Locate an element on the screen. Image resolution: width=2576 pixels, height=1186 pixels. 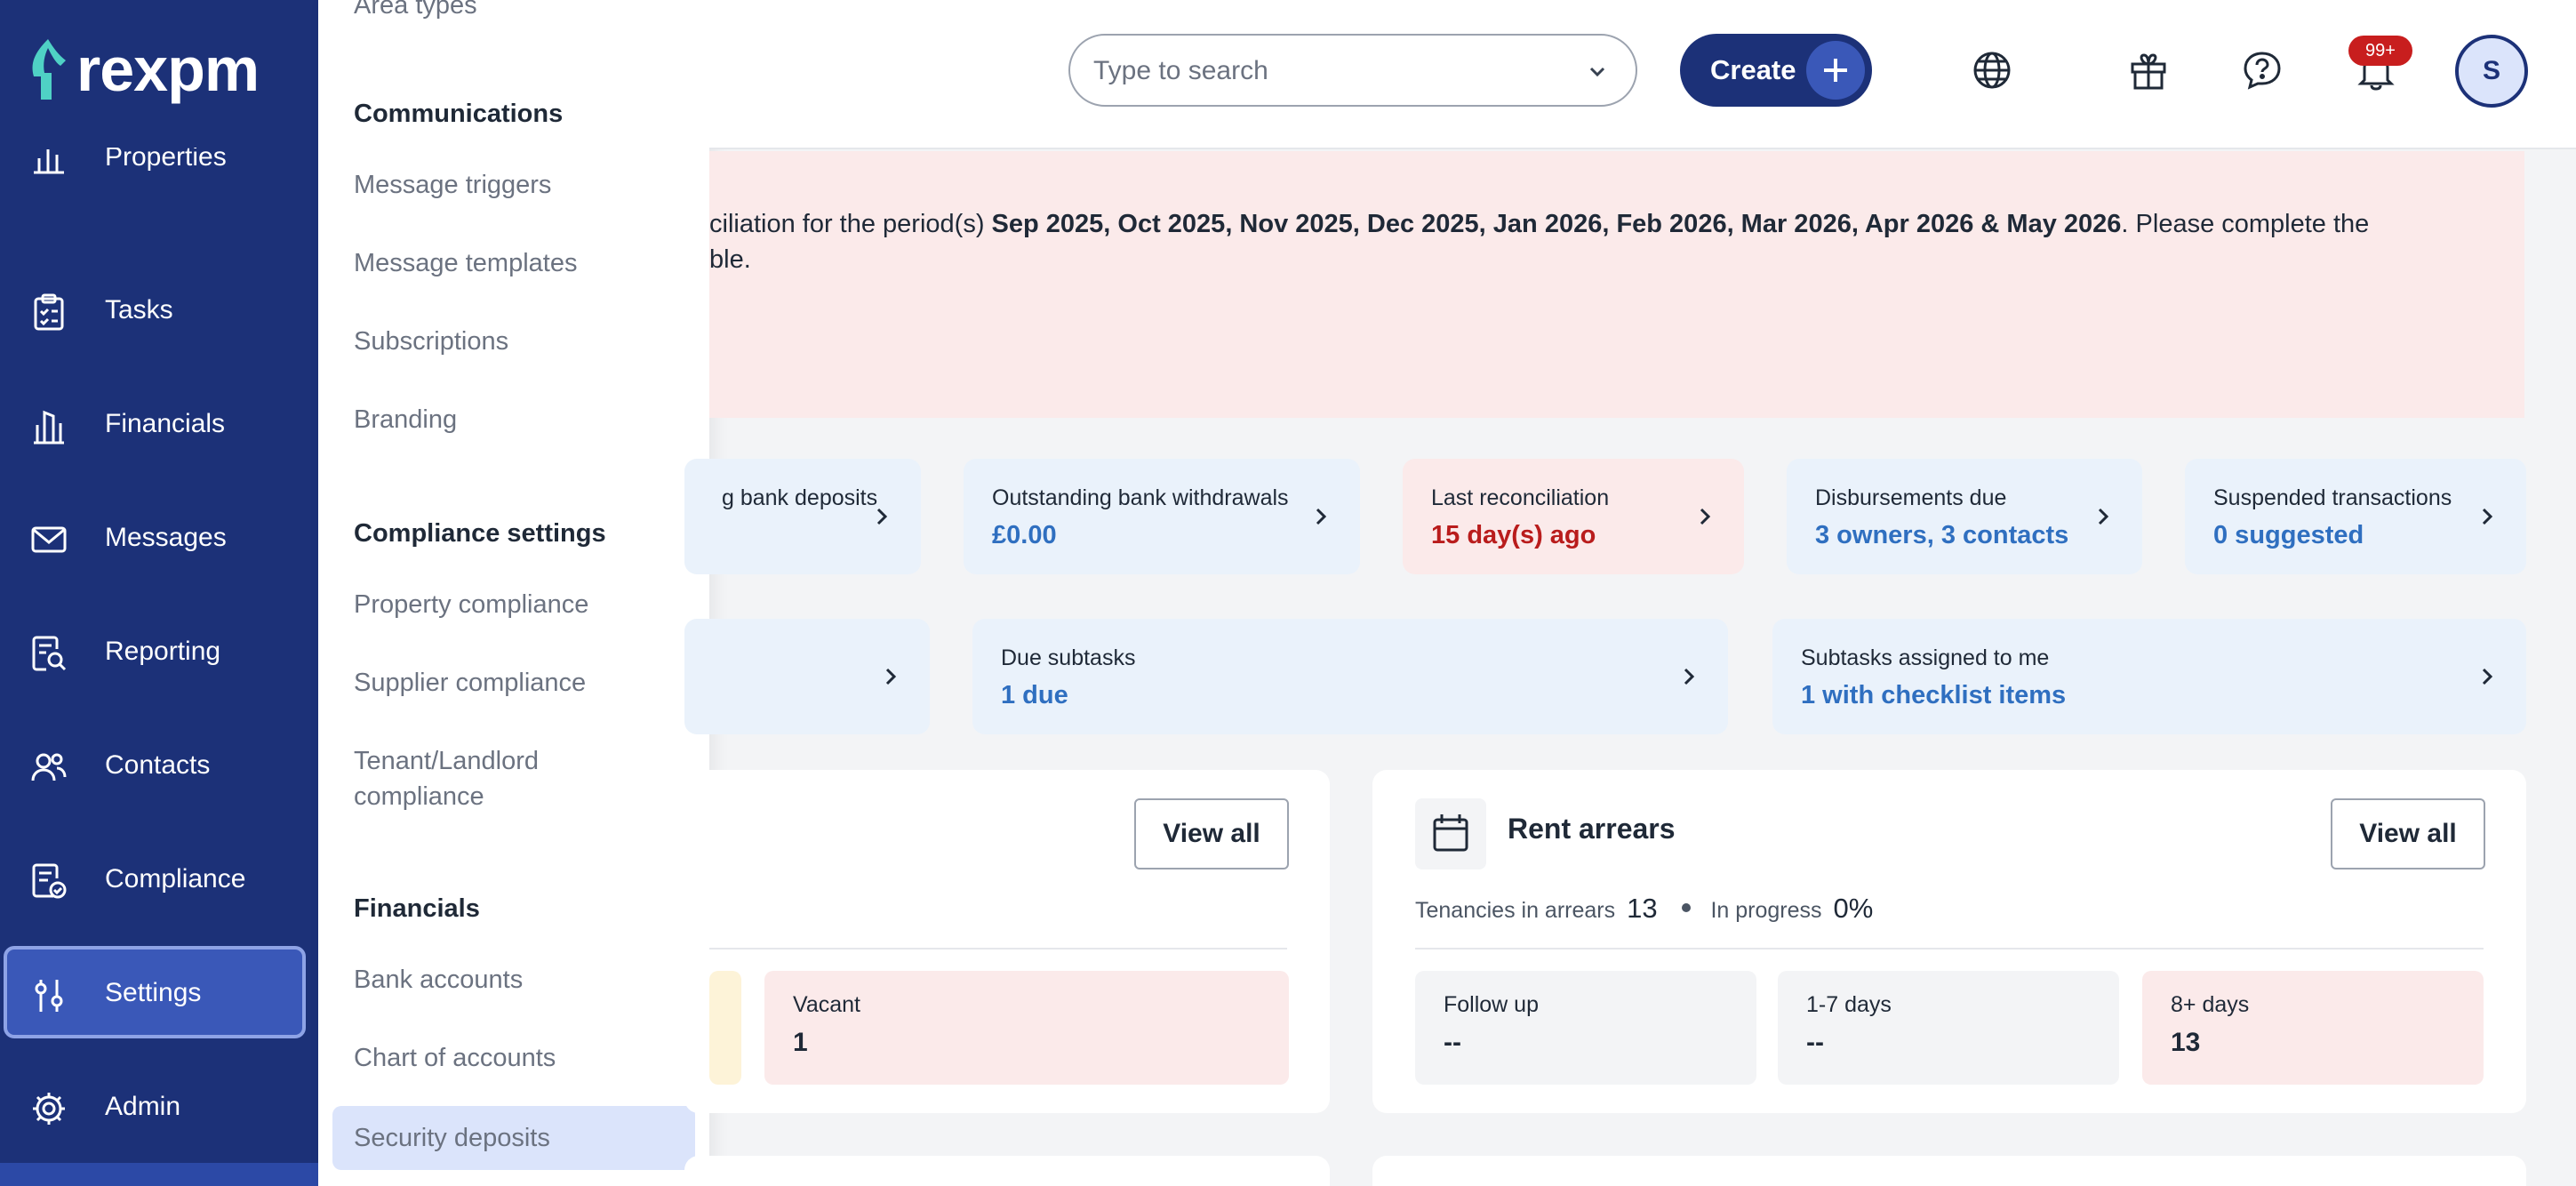
menu-heading-financials: Financials is located at coordinates (417, 908).